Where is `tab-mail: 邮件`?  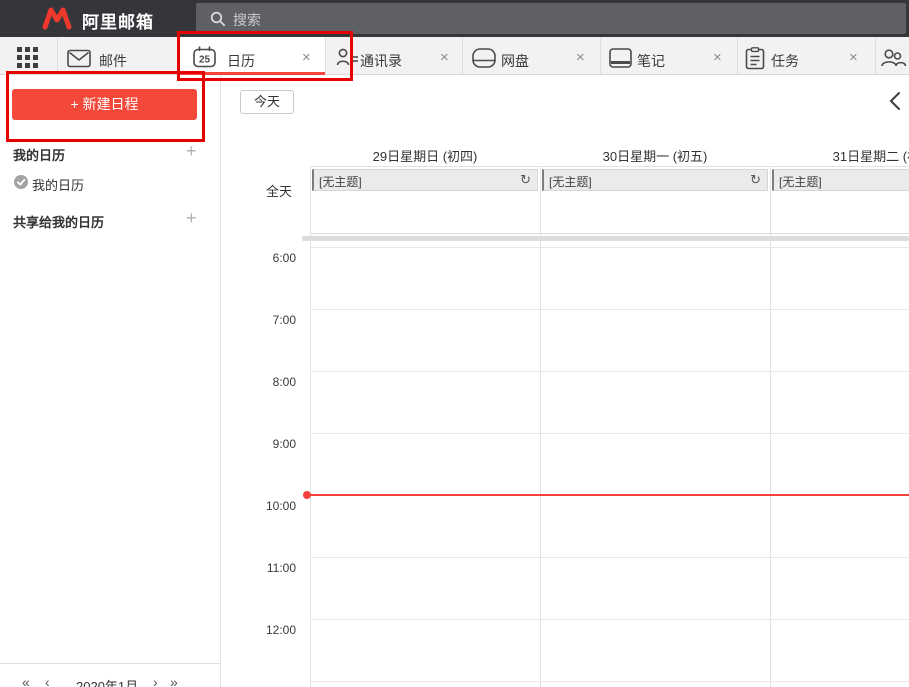
tab-mail: 邮件 is located at coordinates (113, 61).